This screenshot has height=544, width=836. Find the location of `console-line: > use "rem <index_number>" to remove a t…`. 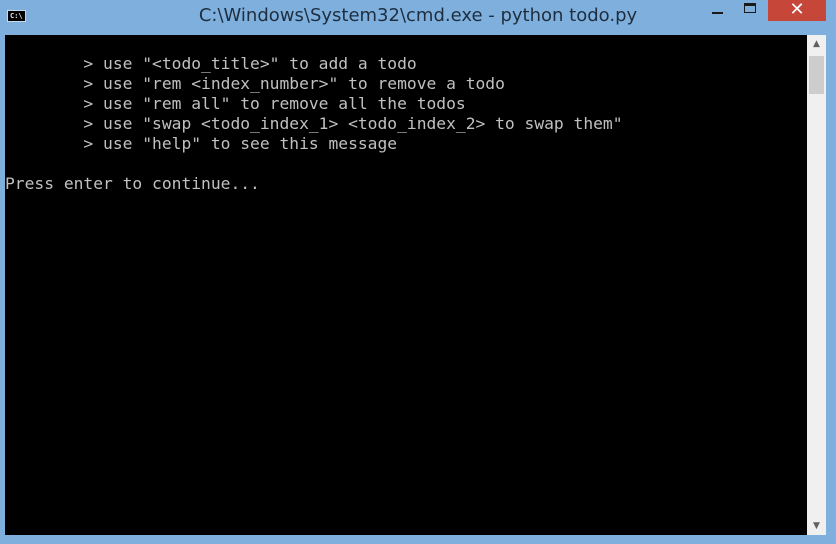

console-line: > use "rem <index_number>" to remove a t… is located at coordinates (255, 83).